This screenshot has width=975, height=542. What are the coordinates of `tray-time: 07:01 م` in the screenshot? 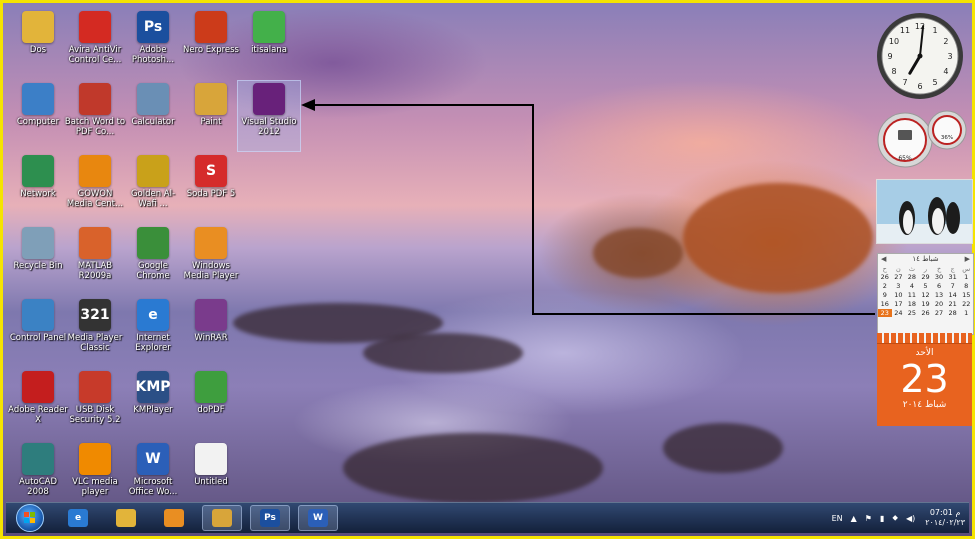 It's located at (945, 512).